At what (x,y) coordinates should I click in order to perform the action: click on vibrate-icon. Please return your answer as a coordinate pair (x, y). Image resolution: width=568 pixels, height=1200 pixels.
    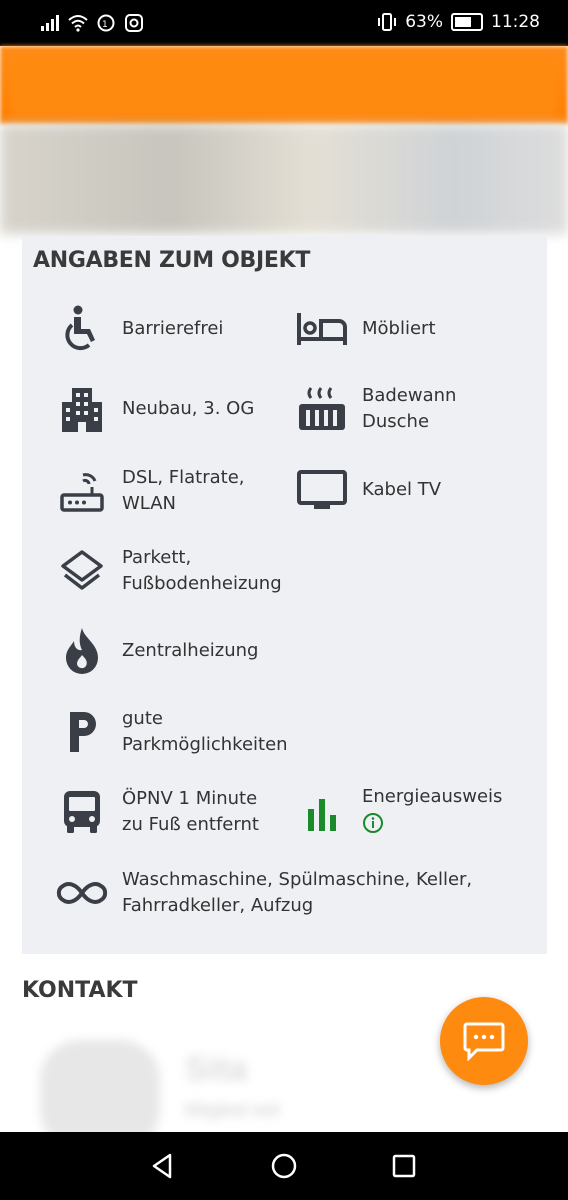
    Looking at the image, I should click on (387, 22).